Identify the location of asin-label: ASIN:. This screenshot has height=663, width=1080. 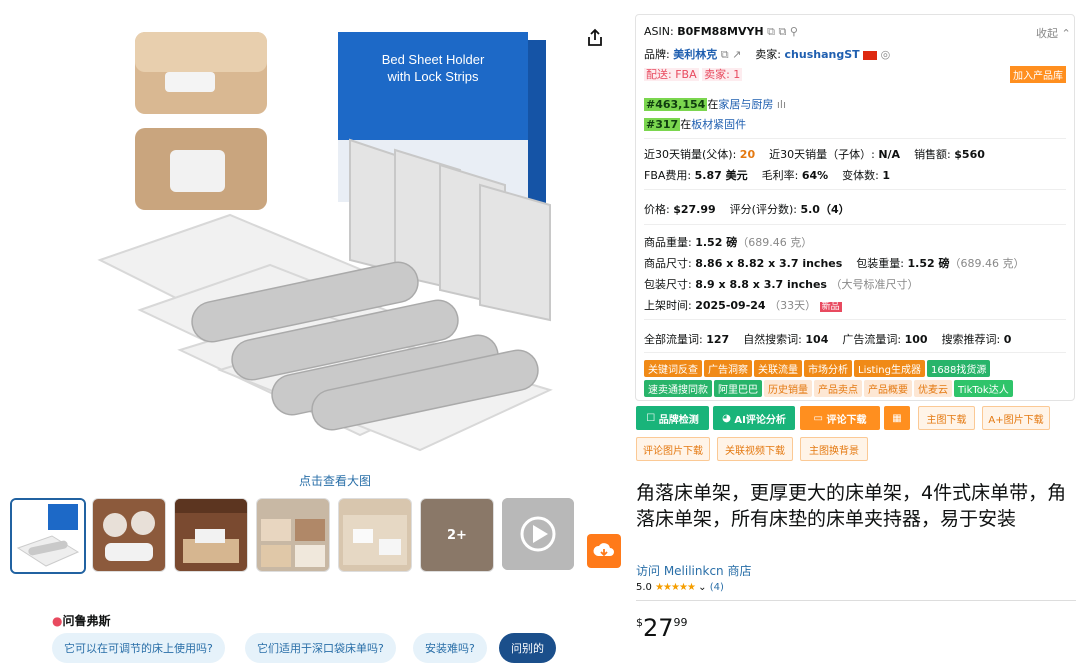
(659, 31).